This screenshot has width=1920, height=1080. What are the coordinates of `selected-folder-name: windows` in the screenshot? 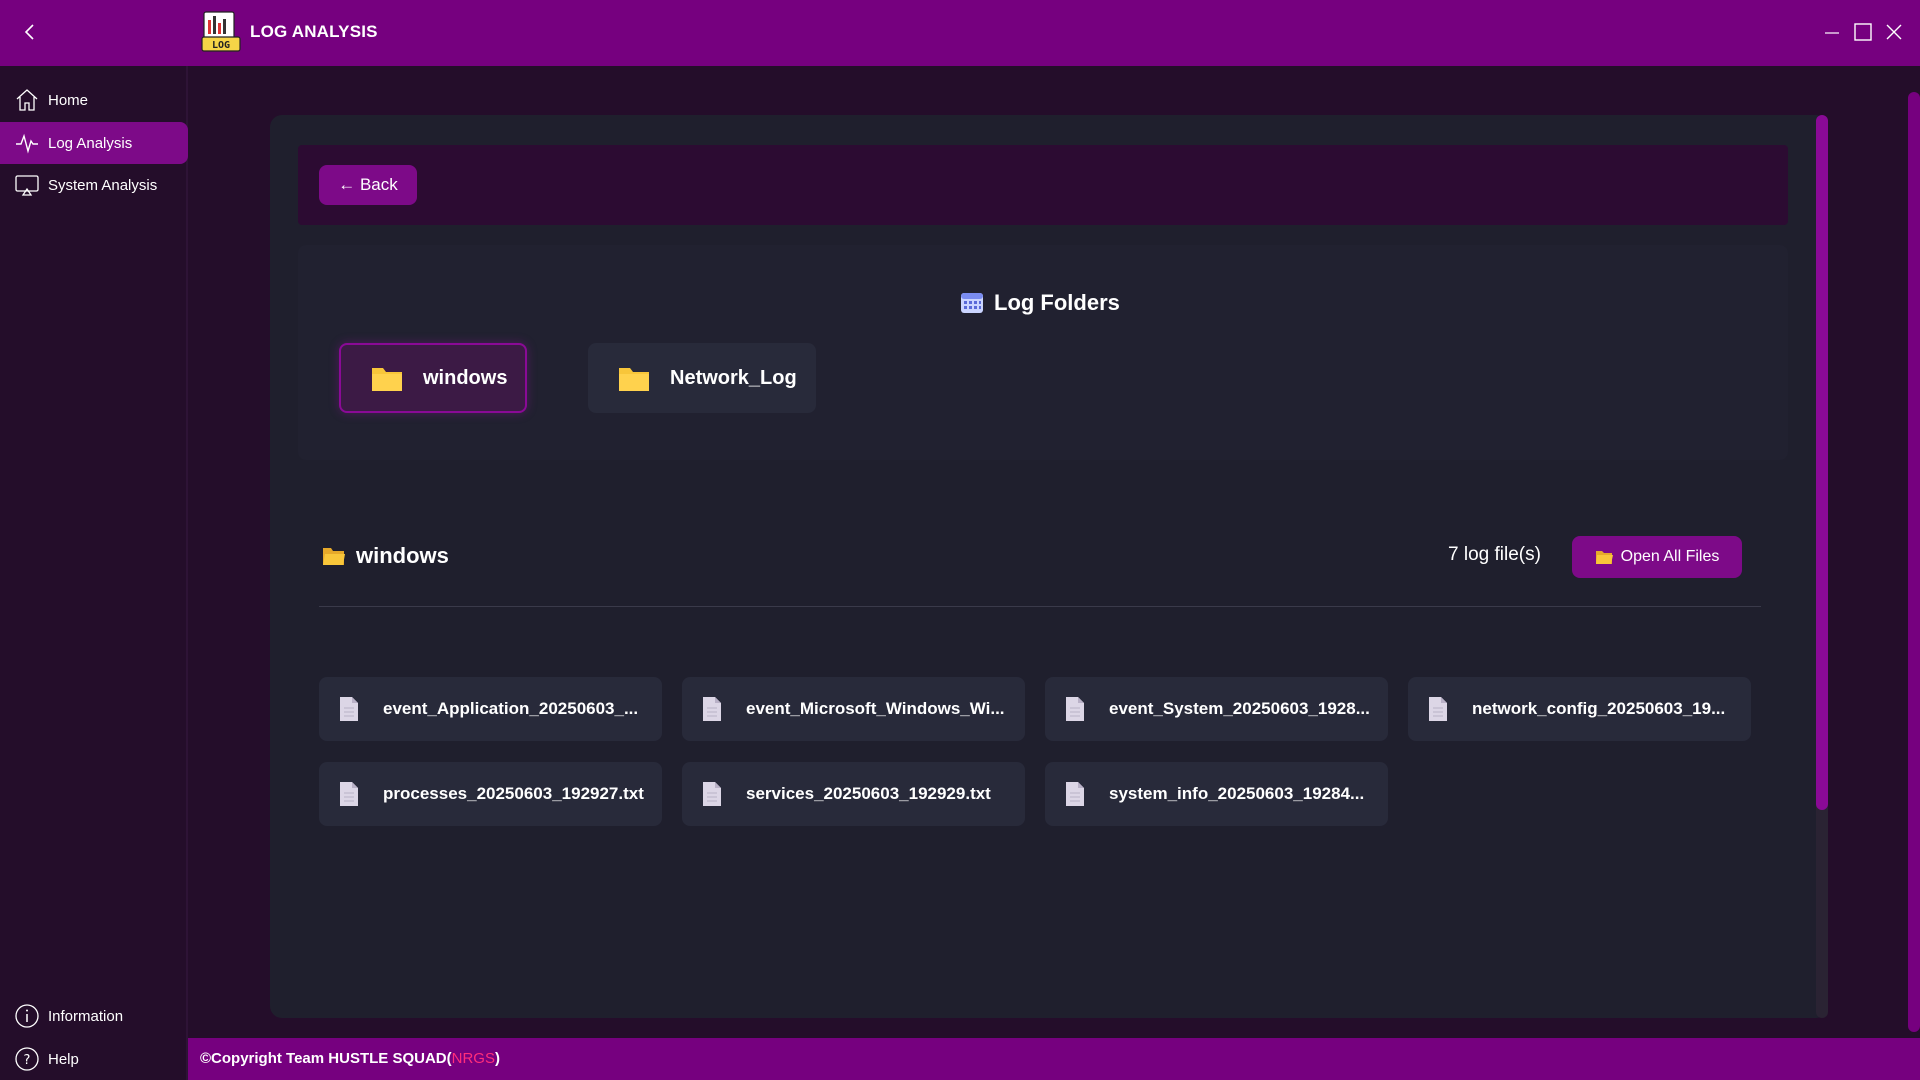 It's located at (402, 555).